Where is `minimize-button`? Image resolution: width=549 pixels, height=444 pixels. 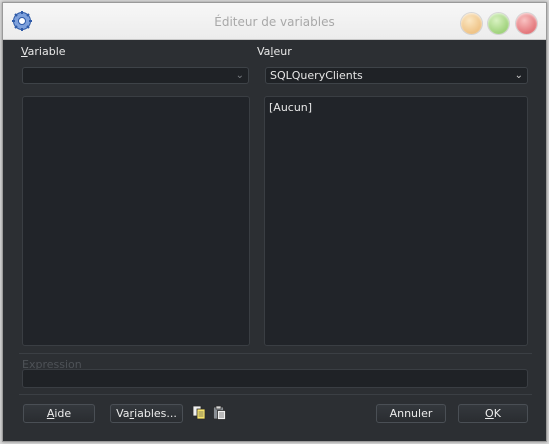
minimize-button is located at coordinates (471, 23).